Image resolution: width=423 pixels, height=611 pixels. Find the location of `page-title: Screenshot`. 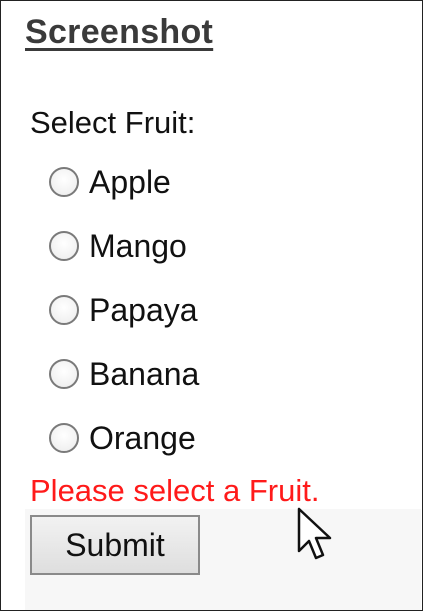

page-title: Screenshot is located at coordinates (119, 32).